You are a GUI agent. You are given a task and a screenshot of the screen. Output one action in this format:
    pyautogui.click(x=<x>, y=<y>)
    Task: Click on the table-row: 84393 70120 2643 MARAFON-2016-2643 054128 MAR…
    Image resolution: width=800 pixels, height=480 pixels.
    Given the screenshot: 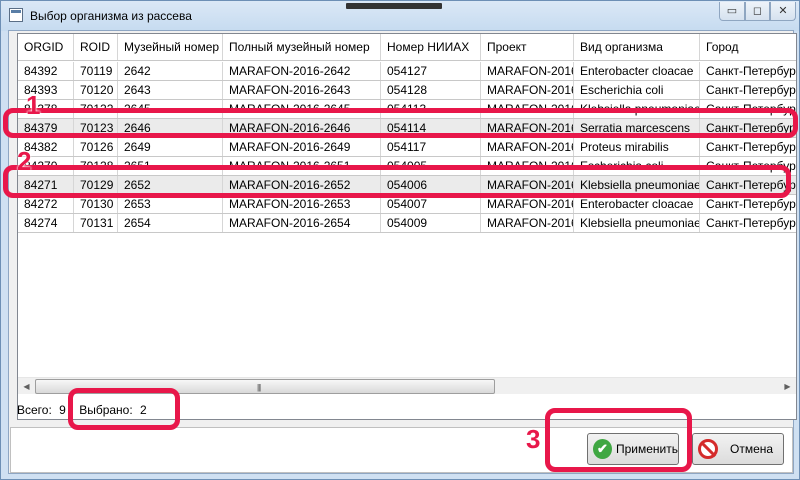 What is the action you would take?
    pyautogui.click(x=407, y=90)
    